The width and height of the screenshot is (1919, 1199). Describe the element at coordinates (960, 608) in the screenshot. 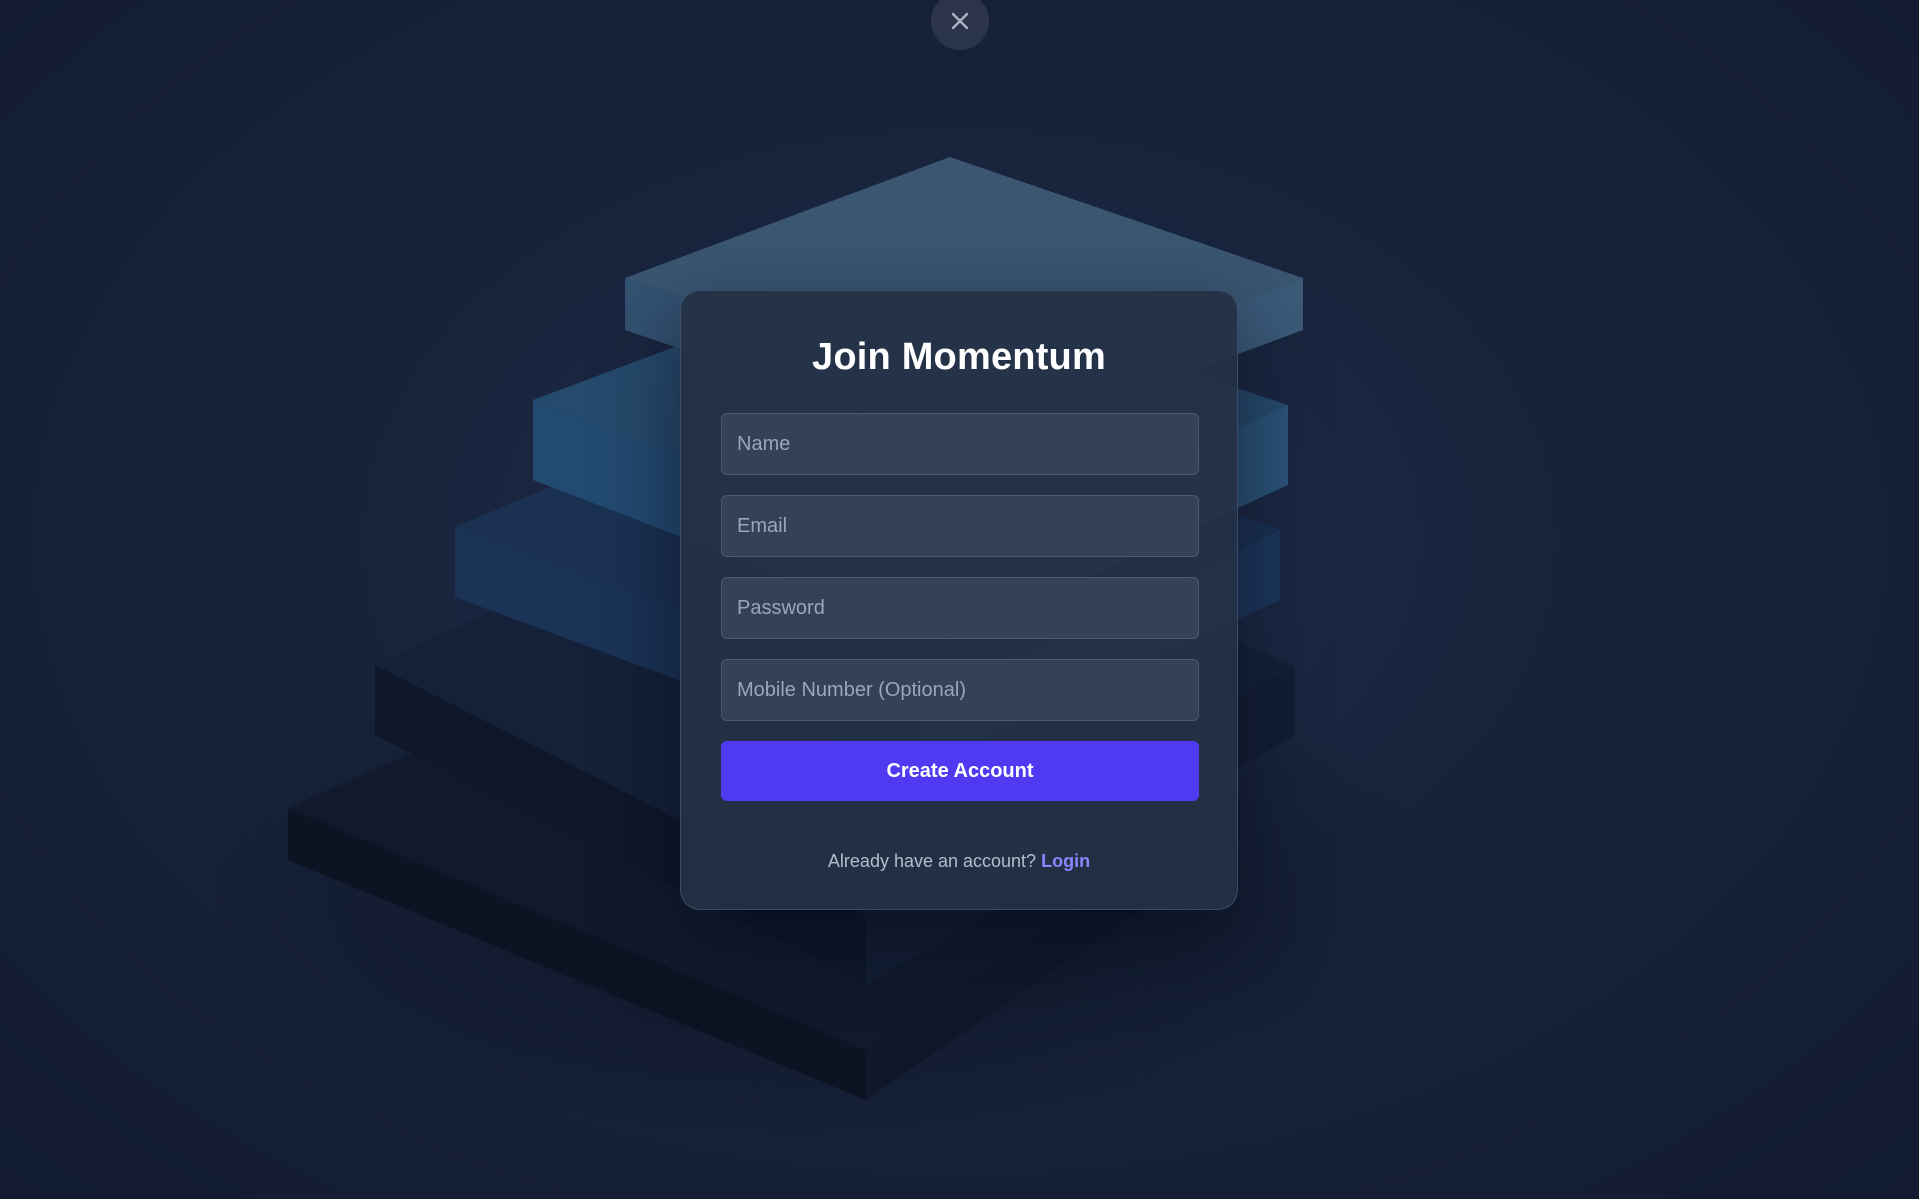

I see `password-field` at that location.